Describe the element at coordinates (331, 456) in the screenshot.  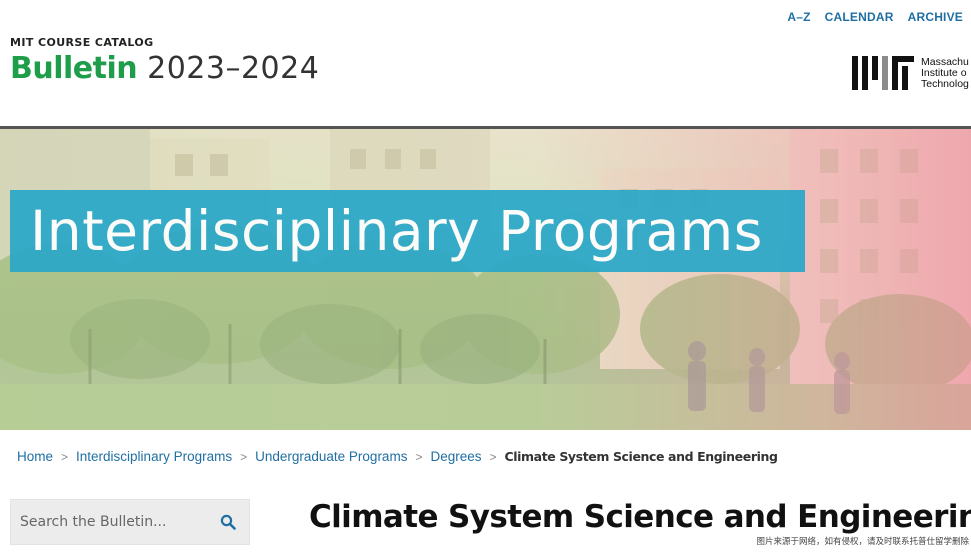
I see `breadcrumb-undergraduate-programs: Undergraduate Programs` at that location.